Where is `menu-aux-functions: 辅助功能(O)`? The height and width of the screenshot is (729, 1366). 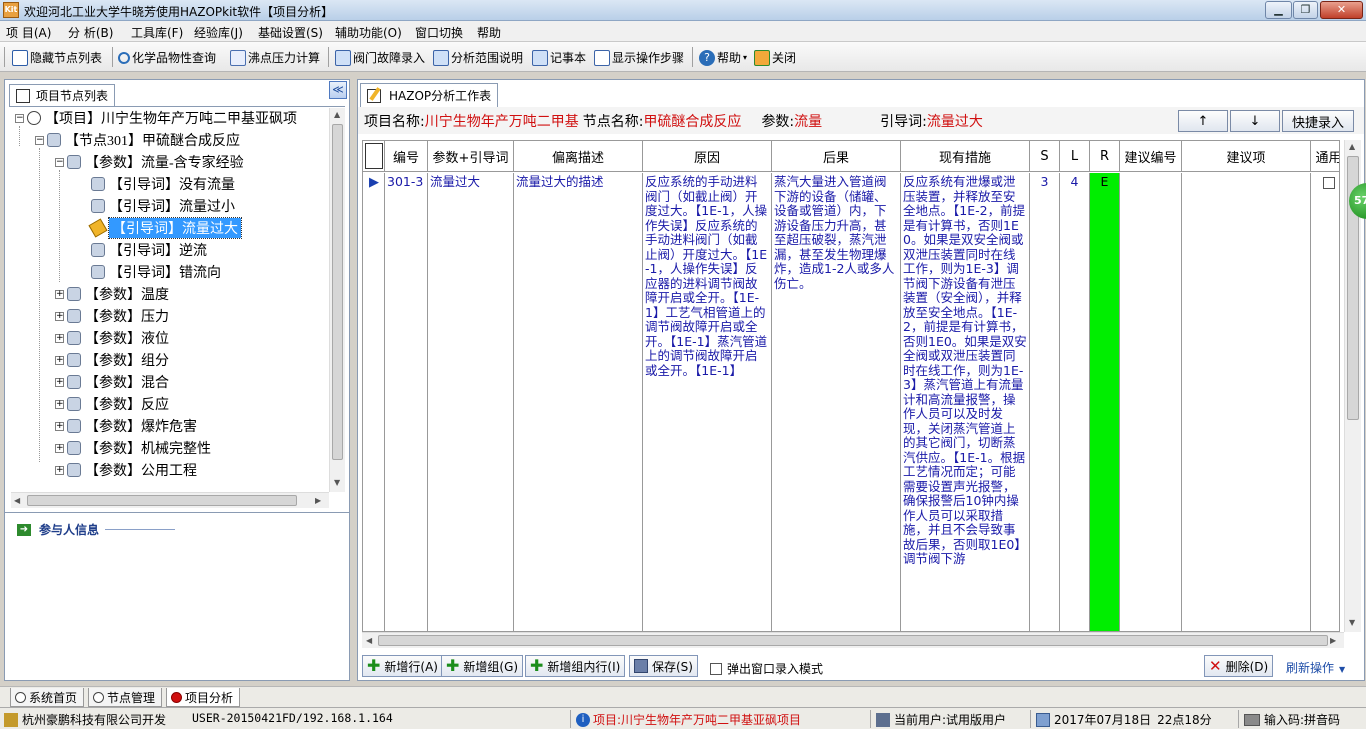
menu-aux-functions: 辅助功能(O) is located at coordinates (368, 32).